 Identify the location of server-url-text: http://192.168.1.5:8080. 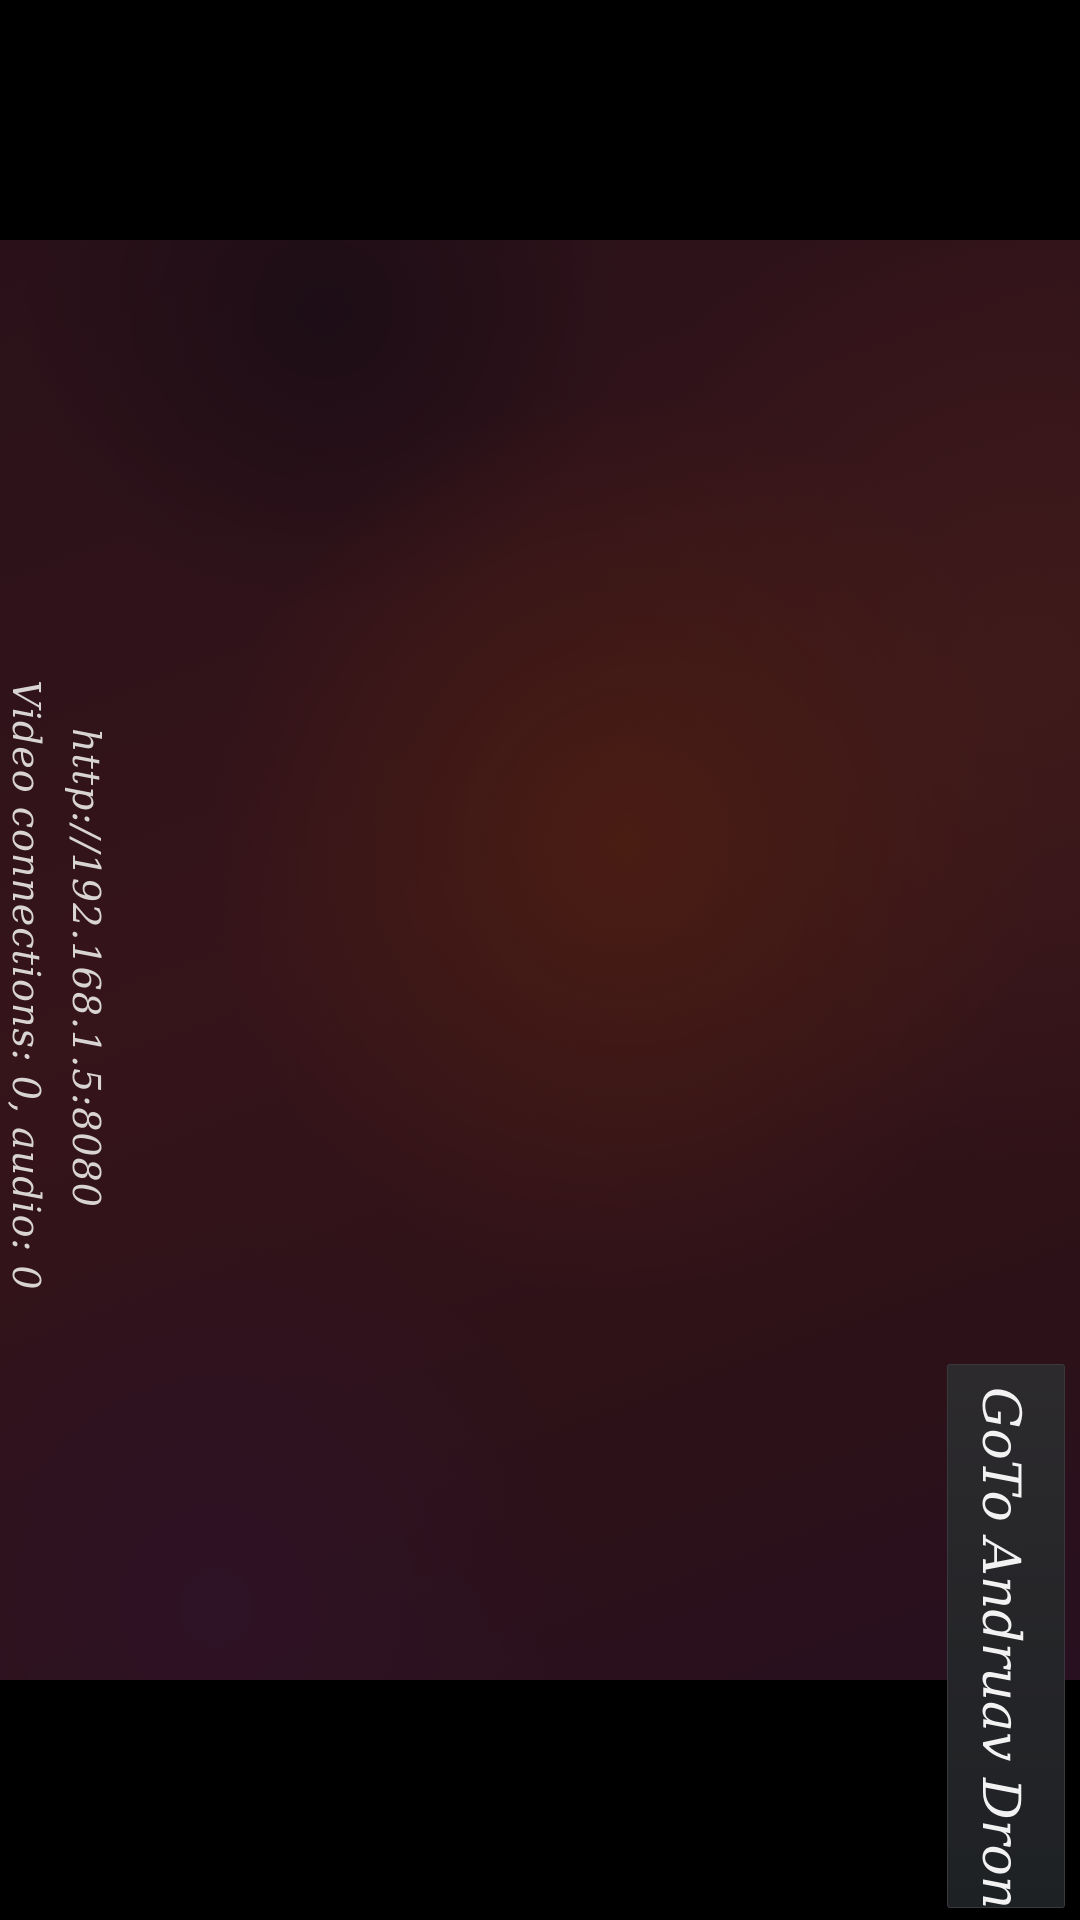
(86, 968).